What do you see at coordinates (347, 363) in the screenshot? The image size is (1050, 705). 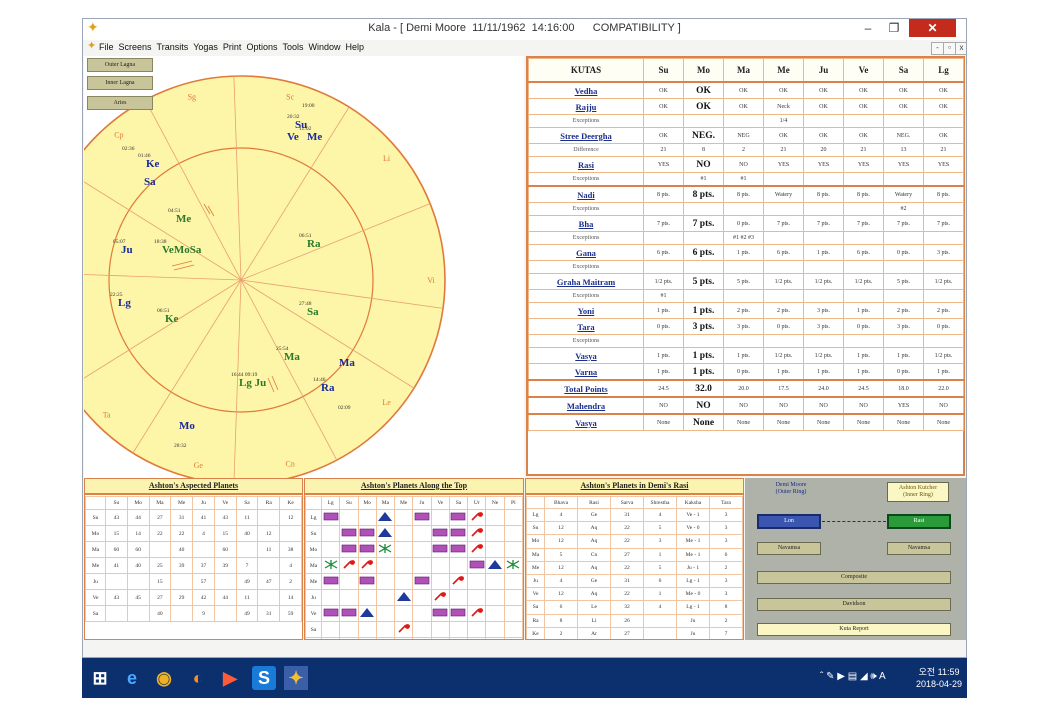 I see `planet-marker: Ma` at bounding box center [347, 363].